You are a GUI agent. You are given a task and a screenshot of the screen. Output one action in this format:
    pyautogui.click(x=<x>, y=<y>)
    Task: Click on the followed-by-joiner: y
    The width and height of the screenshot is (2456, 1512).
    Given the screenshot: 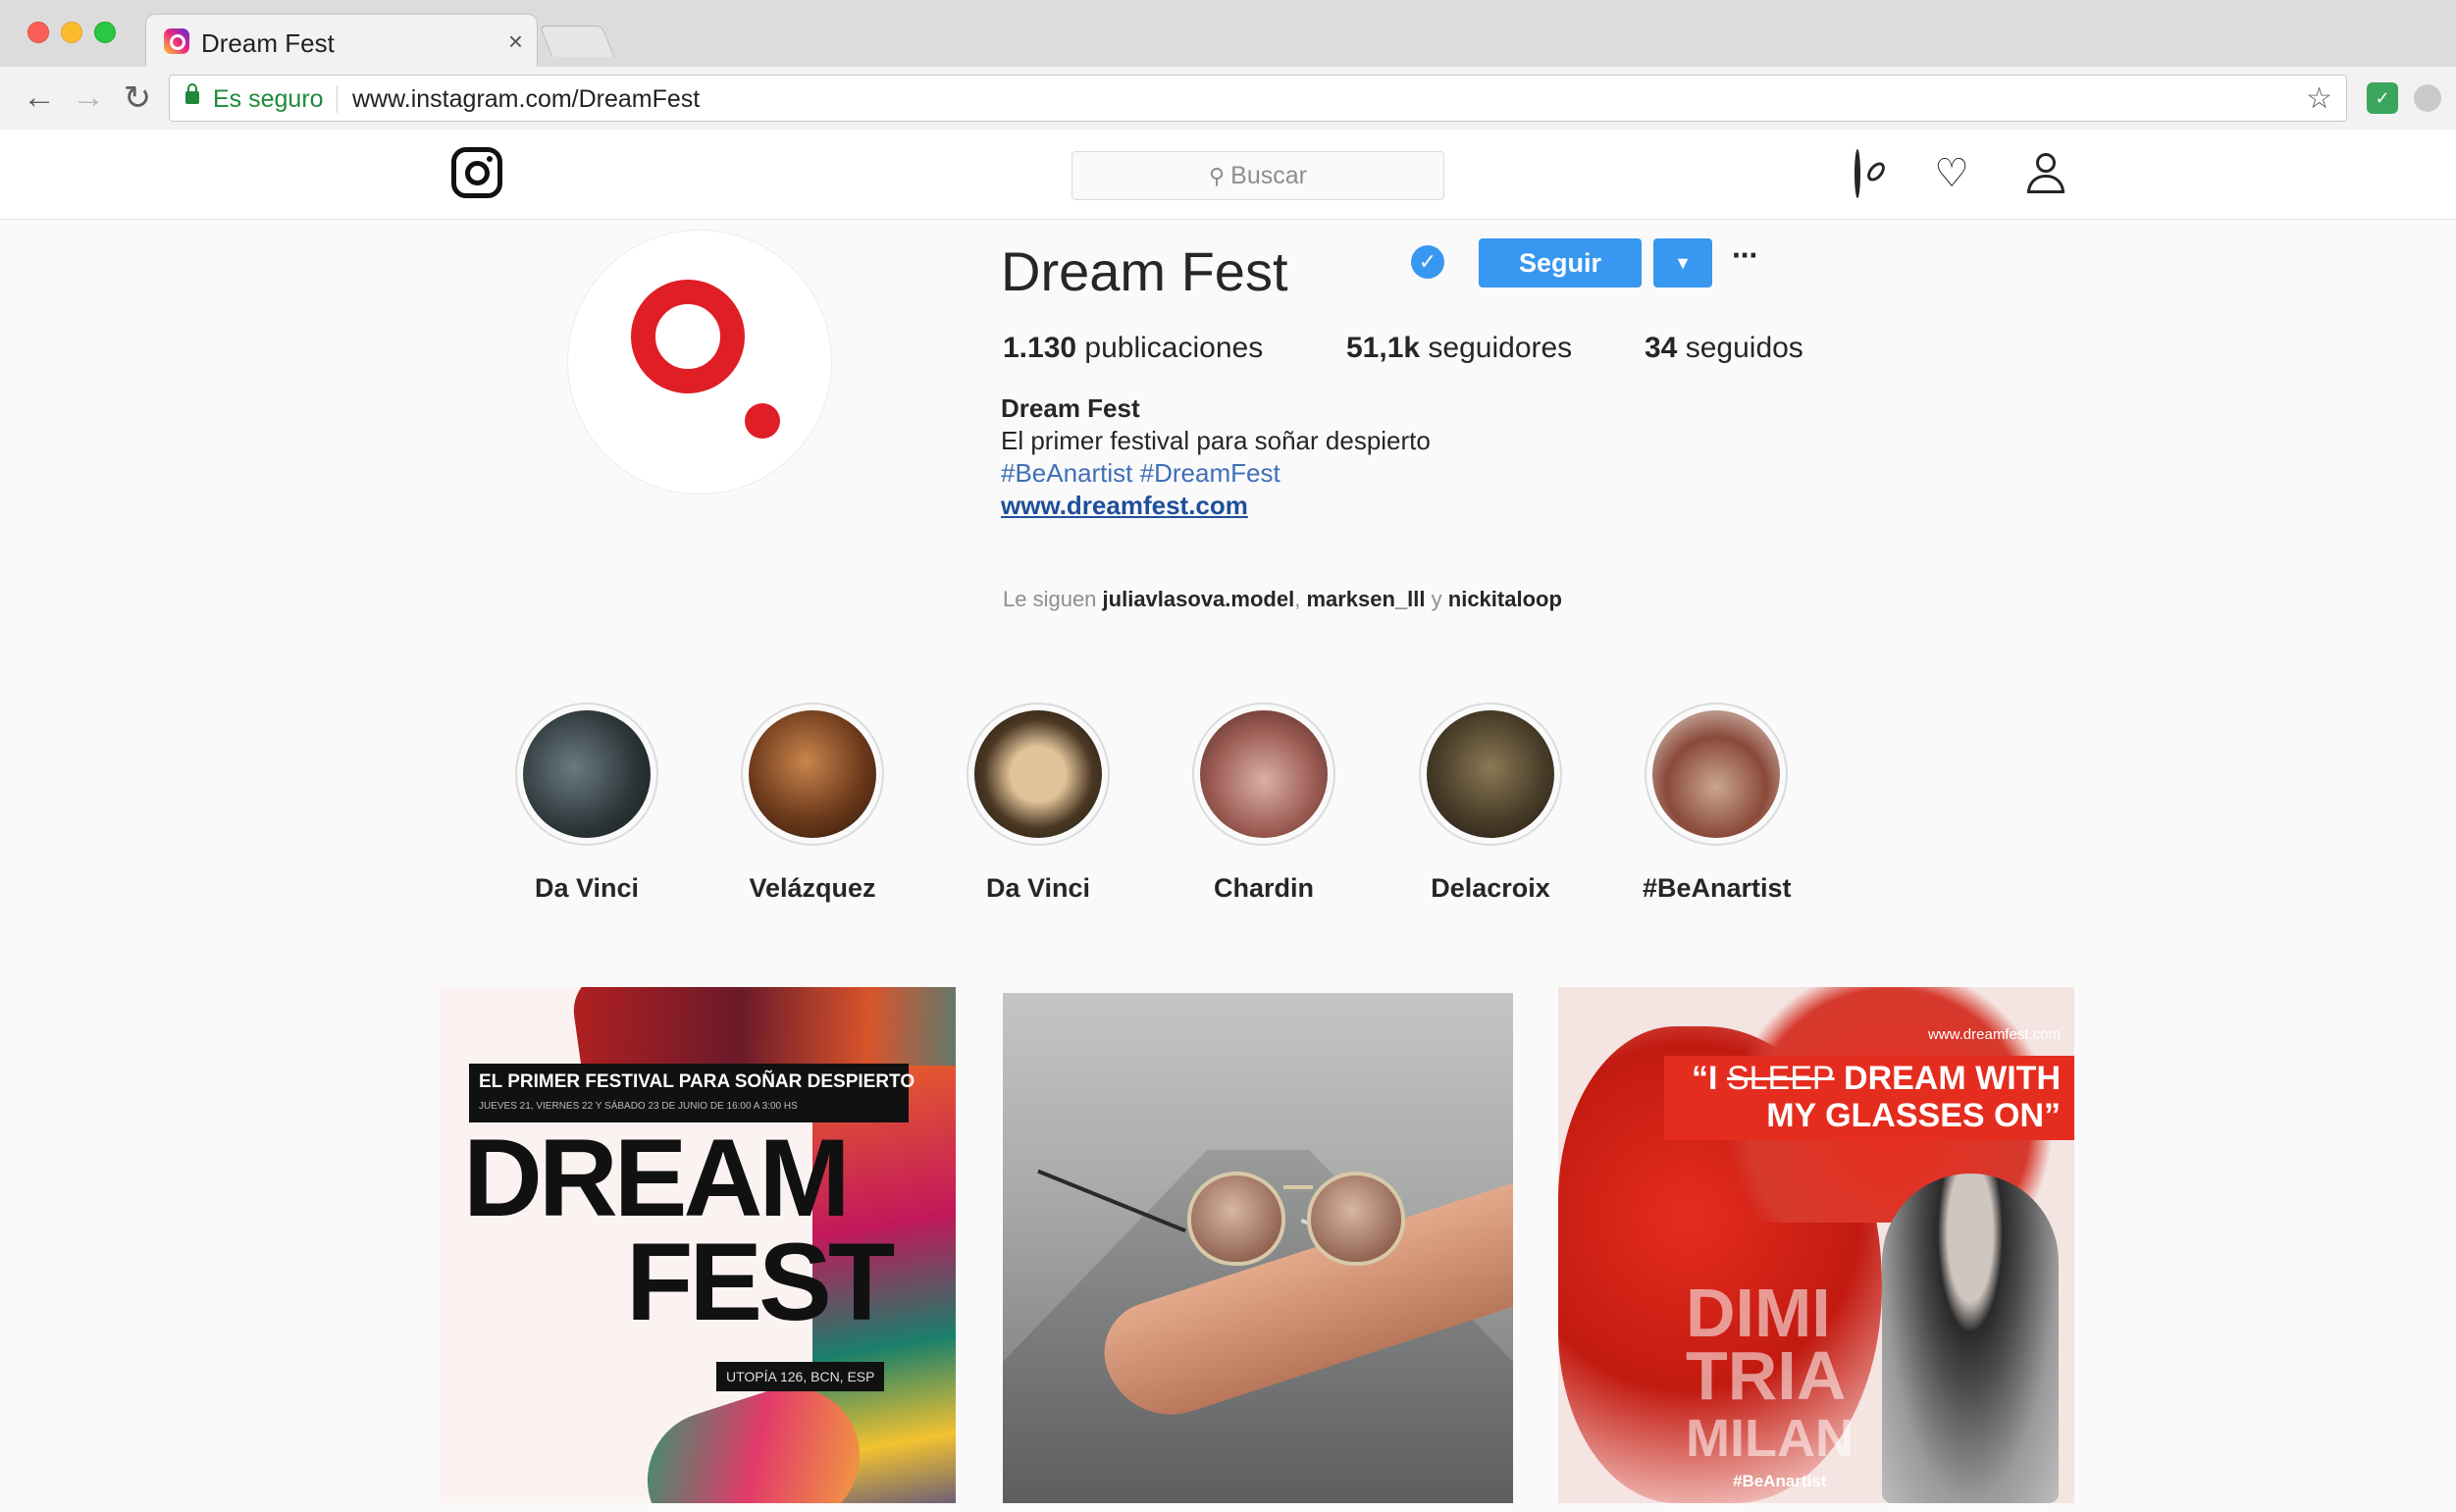 What is the action you would take?
    pyautogui.click(x=1436, y=599)
    